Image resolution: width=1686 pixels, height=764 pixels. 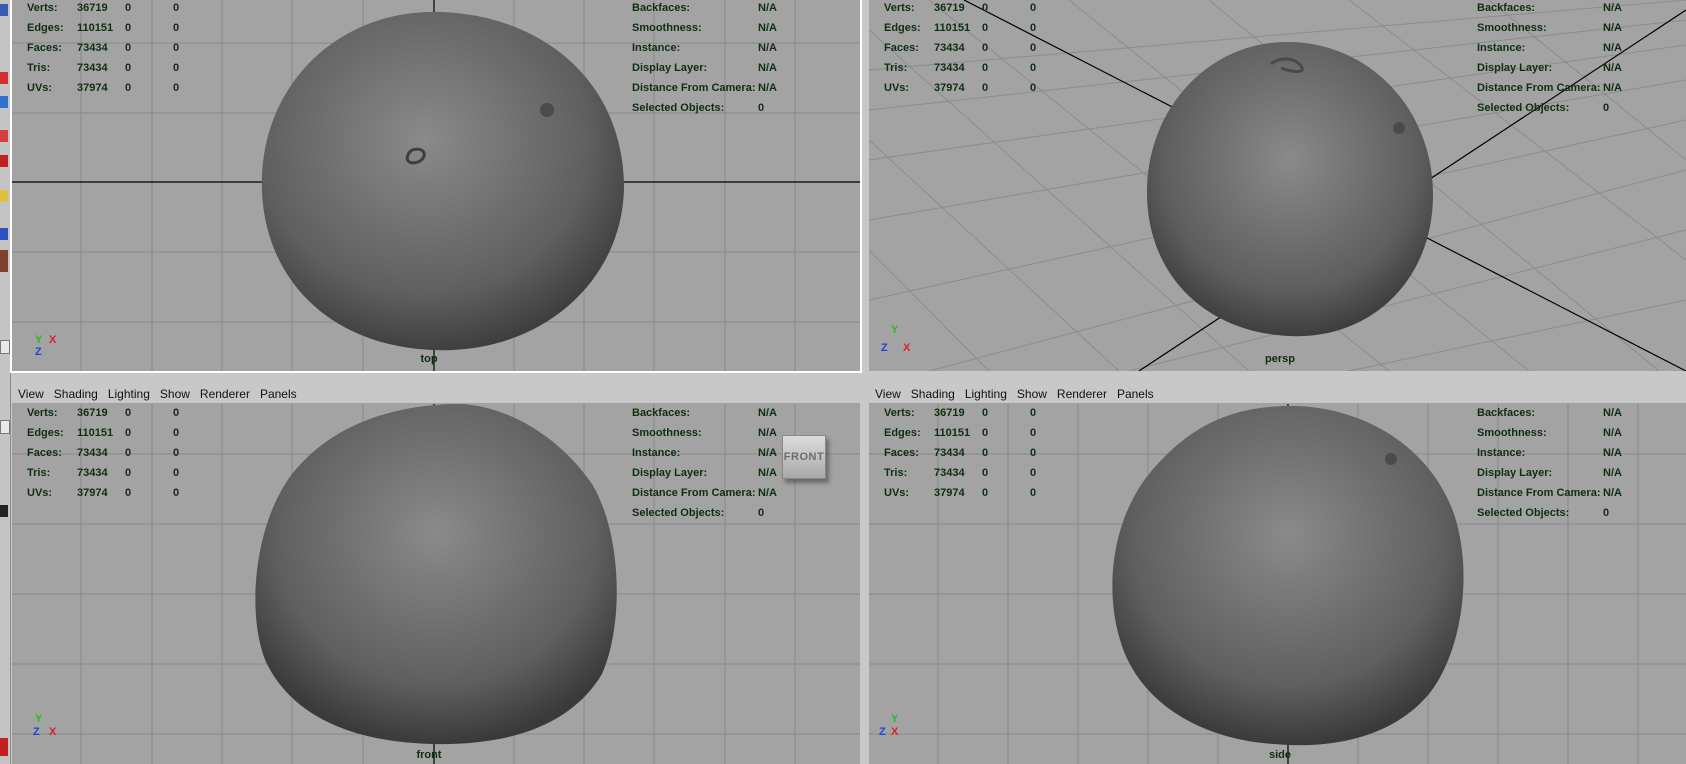 I want to click on hud-label: Verts:, so click(x=42, y=8).